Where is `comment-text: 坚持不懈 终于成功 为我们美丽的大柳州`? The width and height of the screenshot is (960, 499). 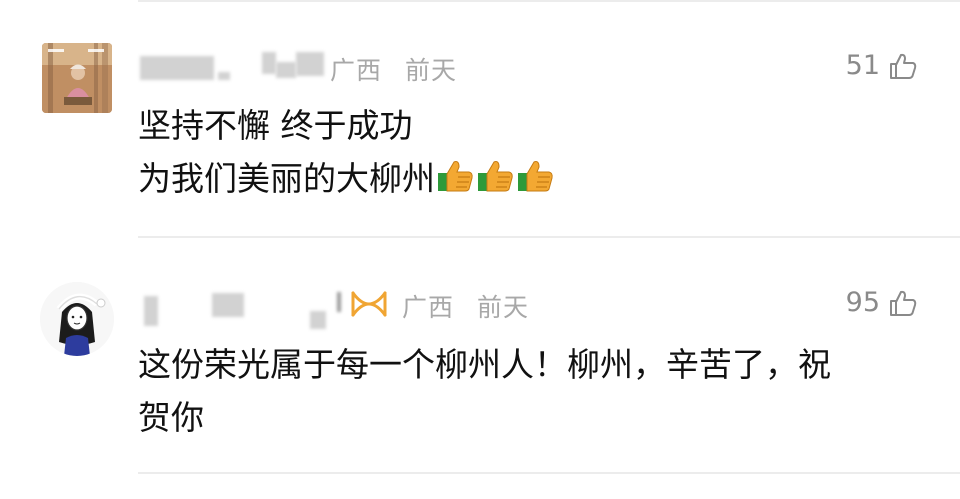 comment-text: 坚持不懈 终于成功 为我们美丽的大柳州 is located at coordinates (346, 152).